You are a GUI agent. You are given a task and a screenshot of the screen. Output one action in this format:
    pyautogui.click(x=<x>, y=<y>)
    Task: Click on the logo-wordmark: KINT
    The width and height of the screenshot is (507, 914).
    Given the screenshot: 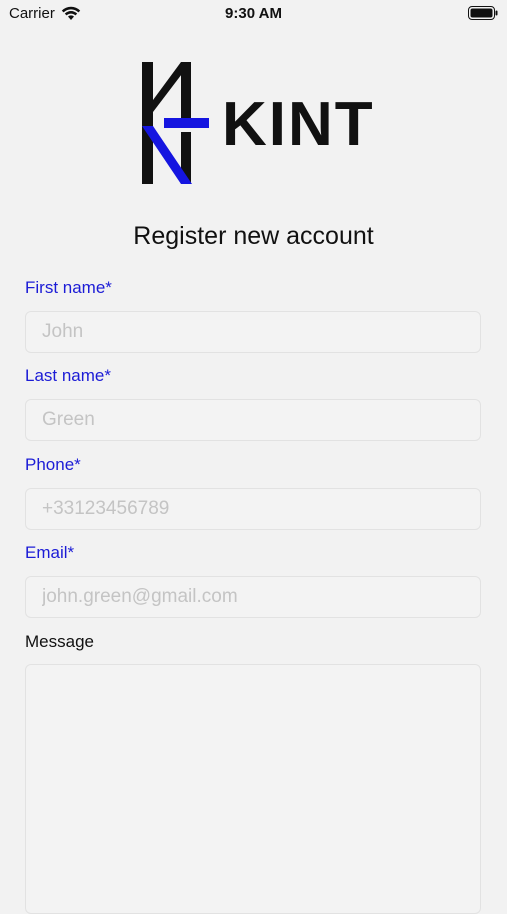 What is the action you would take?
    pyautogui.click(x=298, y=124)
    